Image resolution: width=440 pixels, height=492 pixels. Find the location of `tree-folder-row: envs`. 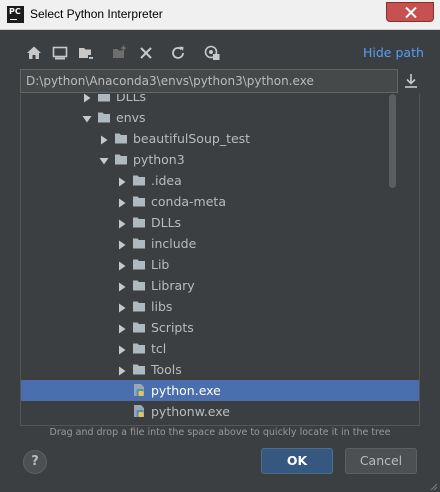

tree-folder-row: envs is located at coordinates (220, 117).